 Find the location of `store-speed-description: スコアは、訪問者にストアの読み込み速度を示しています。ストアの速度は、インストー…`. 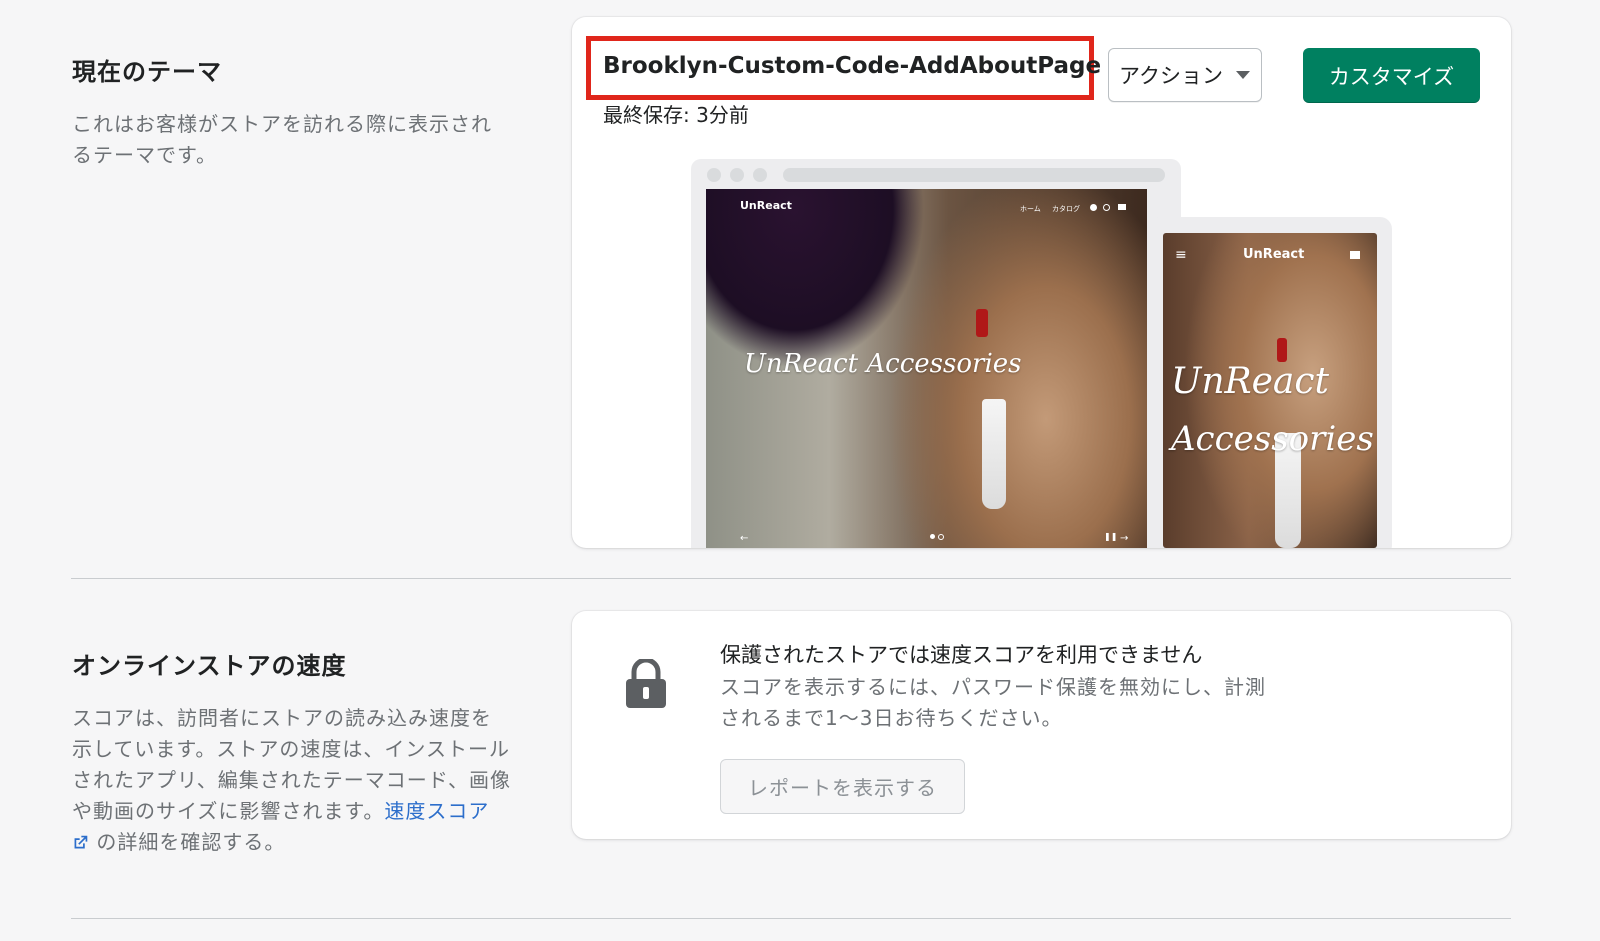

store-speed-description: スコアは、訪問者にストアの読み込み速度を示しています。ストアの速度は、インストー… is located at coordinates (292, 780).